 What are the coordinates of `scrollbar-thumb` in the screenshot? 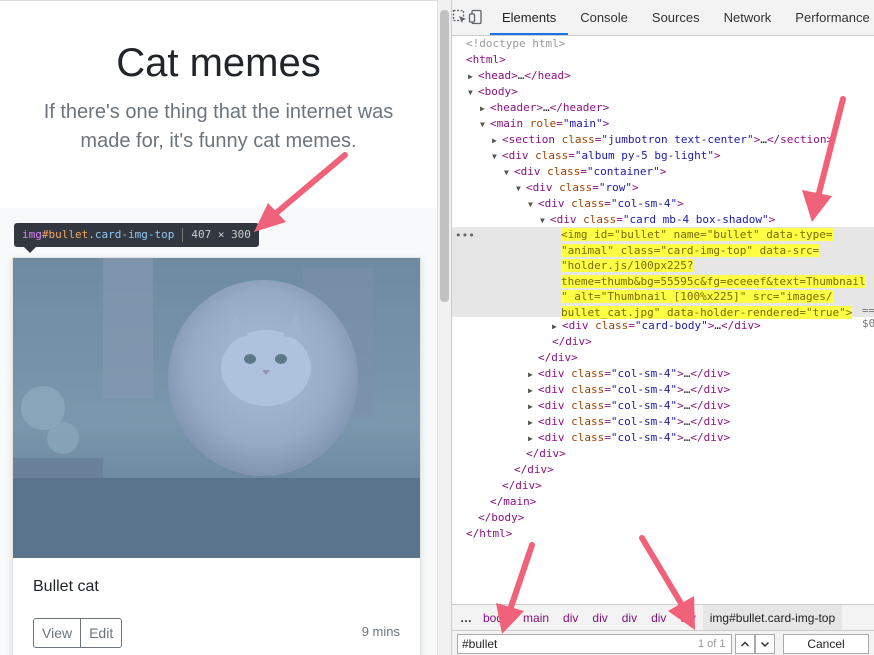 It's located at (444, 156).